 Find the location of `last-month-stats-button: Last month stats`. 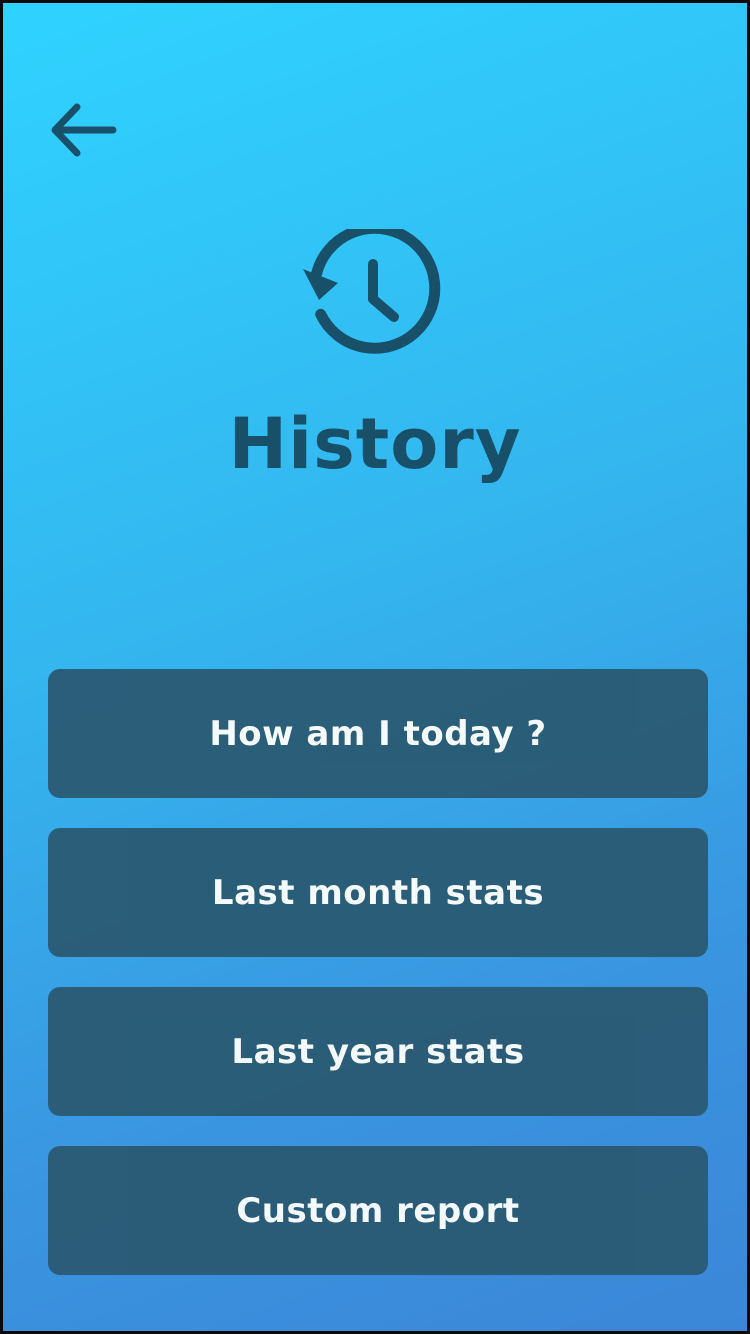

last-month-stats-button: Last month stats is located at coordinates (378, 892).